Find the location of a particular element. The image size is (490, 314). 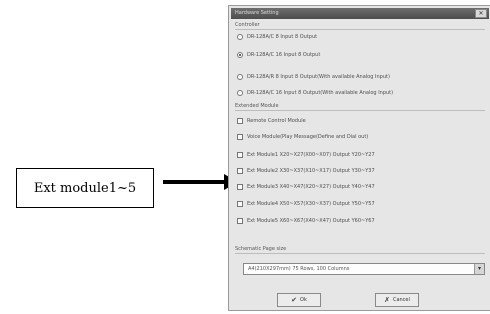

callout-label: Ext module1~5 is located at coordinates (85, 188).